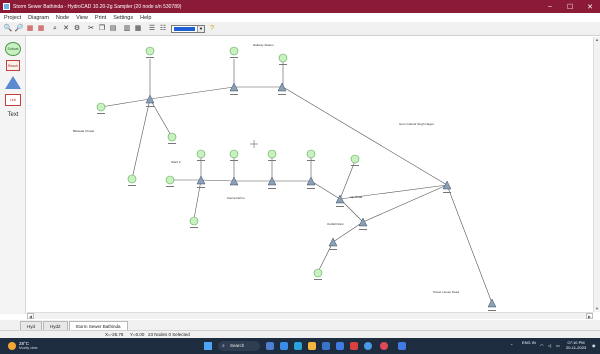 The image size is (600, 354). Describe the element at coordinates (200, 28) in the screenshot. I see `chevron-down-icon: ▼` at that location.